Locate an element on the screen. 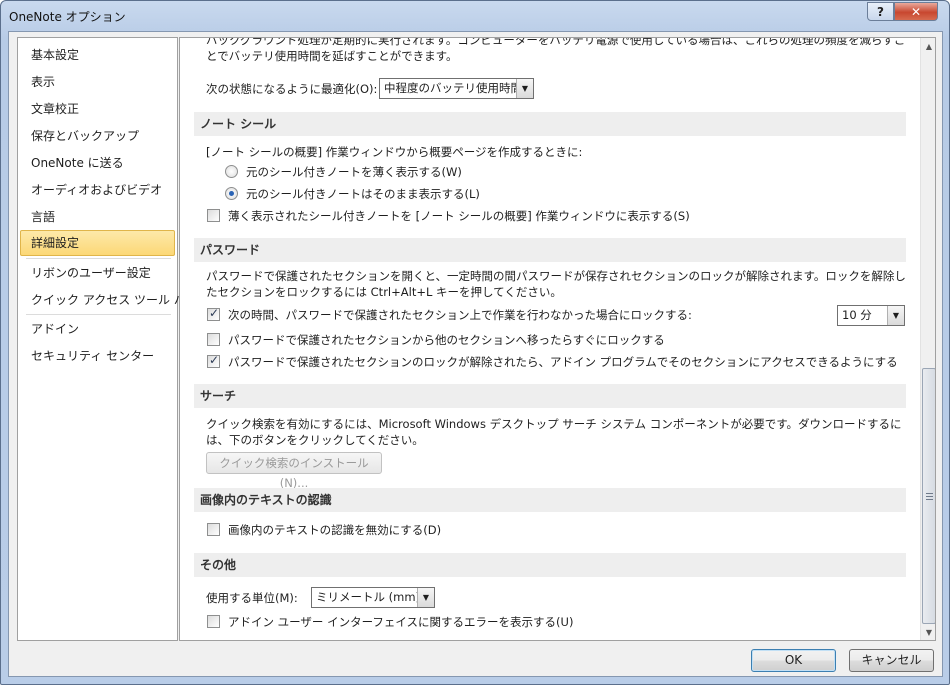 This screenshot has height=685, width=950. cancel-button: キャンセル is located at coordinates (891, 660).